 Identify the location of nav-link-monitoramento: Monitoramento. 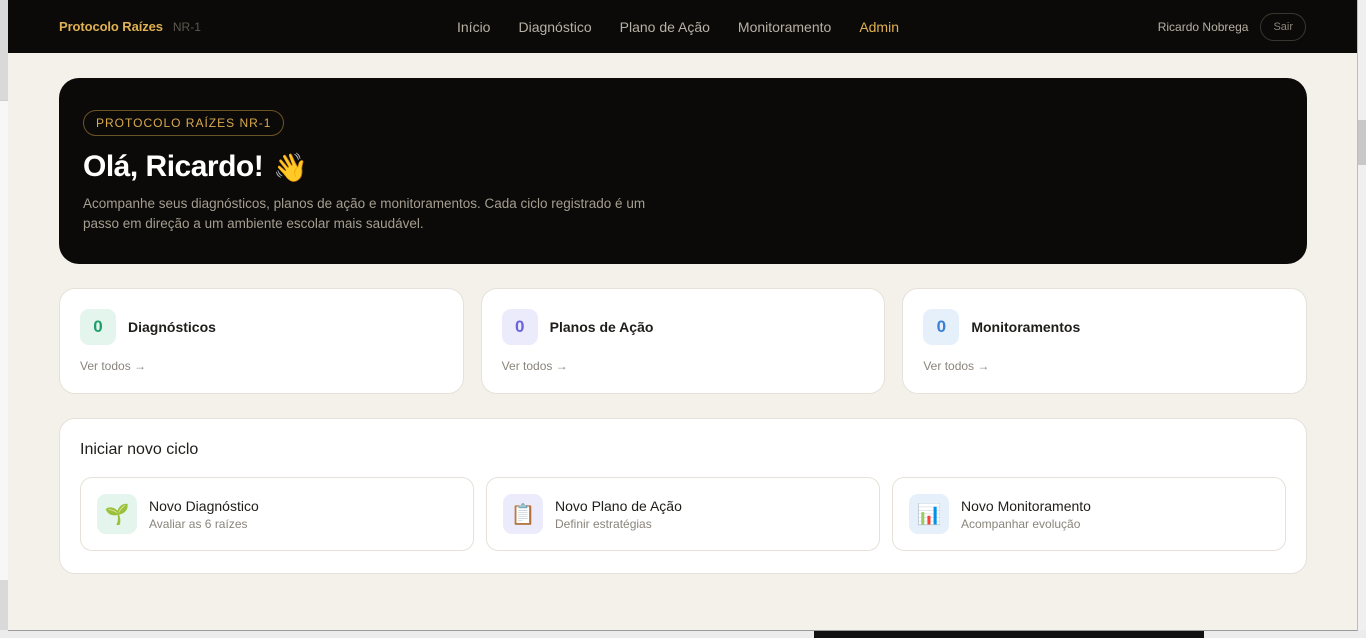
(784, 27).